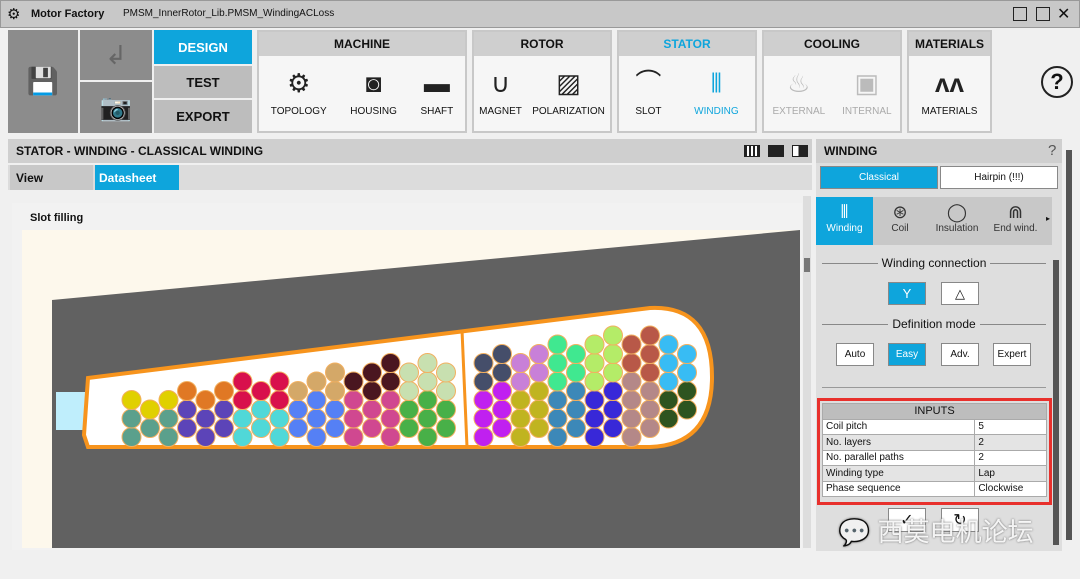 This screenshot has width=1080, height=579. What do you see at coordinates (648, 91) in the screenshot?
I see `slot-button: ⌒ SLOT` at bounding box center [648, 91].